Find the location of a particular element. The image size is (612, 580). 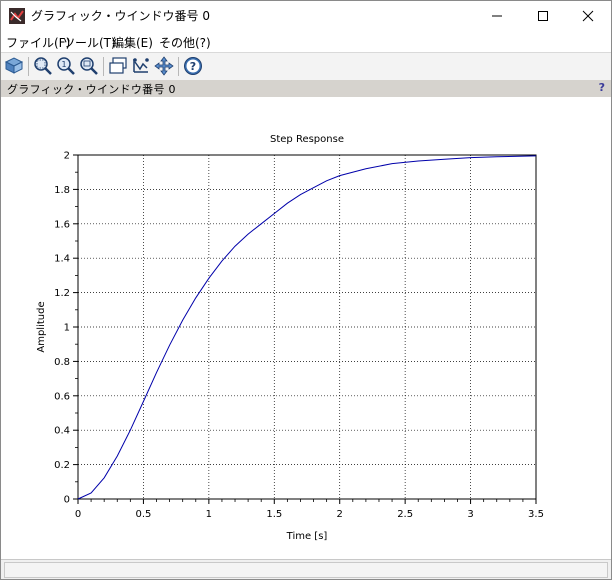

chart-title: Step Response is located at coordinates (307, 139).